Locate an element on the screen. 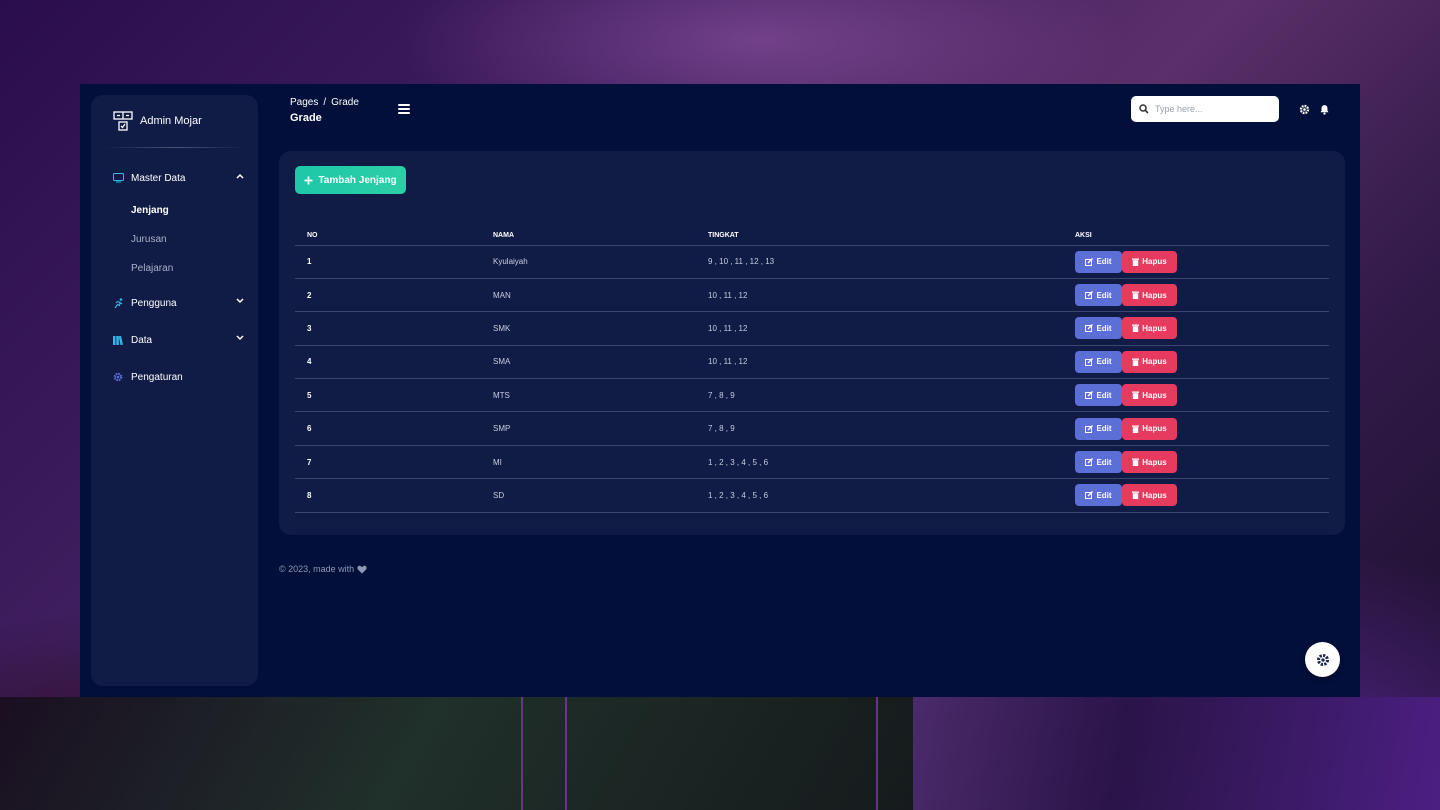  column-header-aksi: AKSI is located at coordinates (1196, 236).